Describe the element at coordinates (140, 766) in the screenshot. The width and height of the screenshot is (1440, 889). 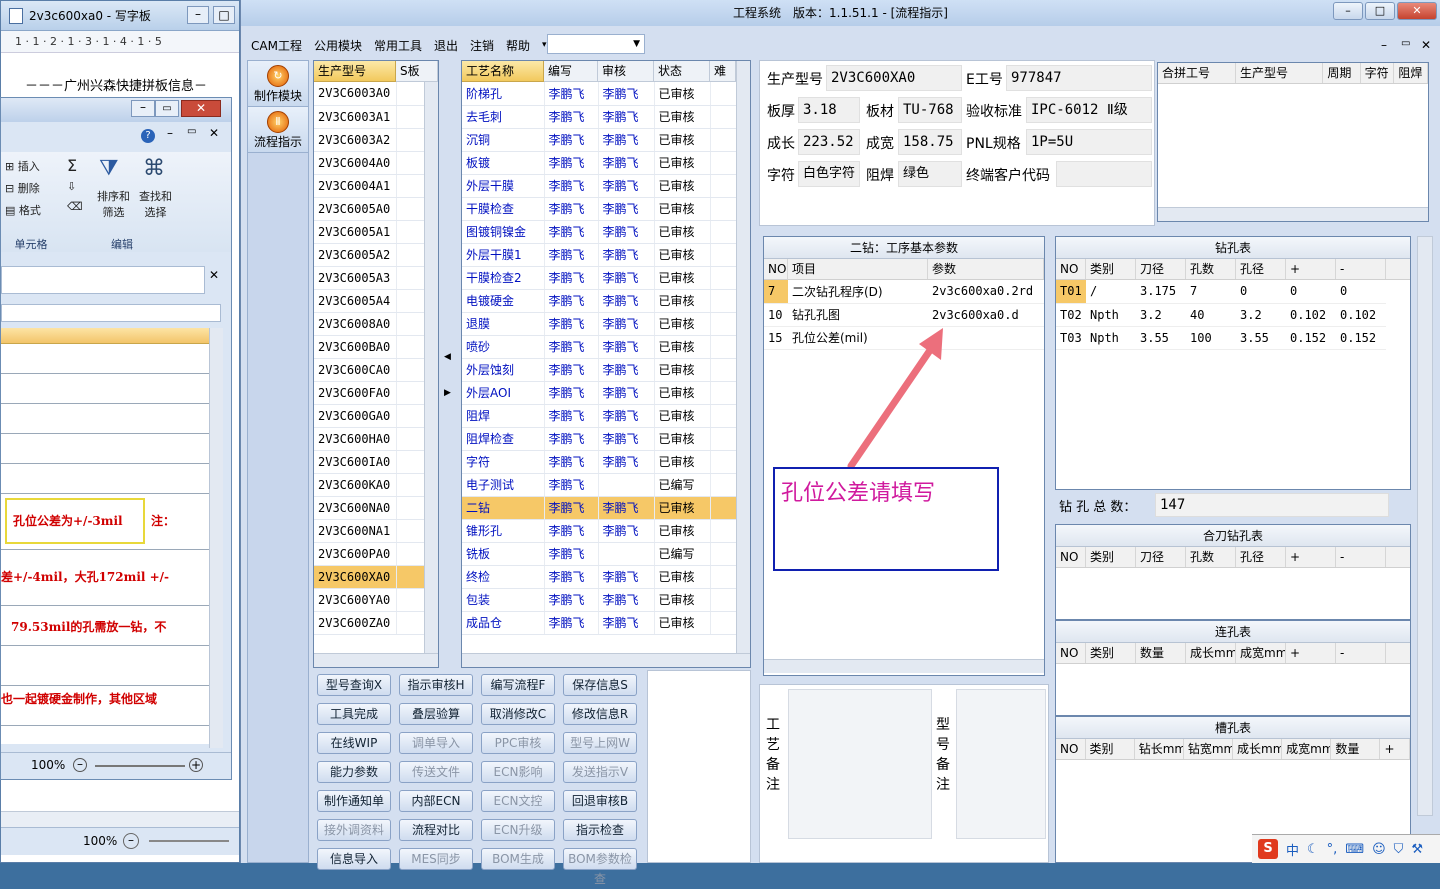
I see `zoom-slider` at that location.